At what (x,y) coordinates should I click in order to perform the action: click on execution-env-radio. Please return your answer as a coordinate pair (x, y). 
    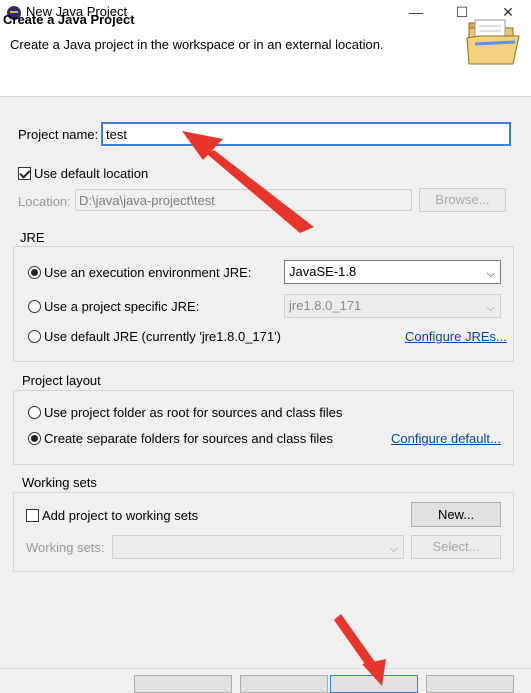
    Looking at the image, I should click on (34, 272).